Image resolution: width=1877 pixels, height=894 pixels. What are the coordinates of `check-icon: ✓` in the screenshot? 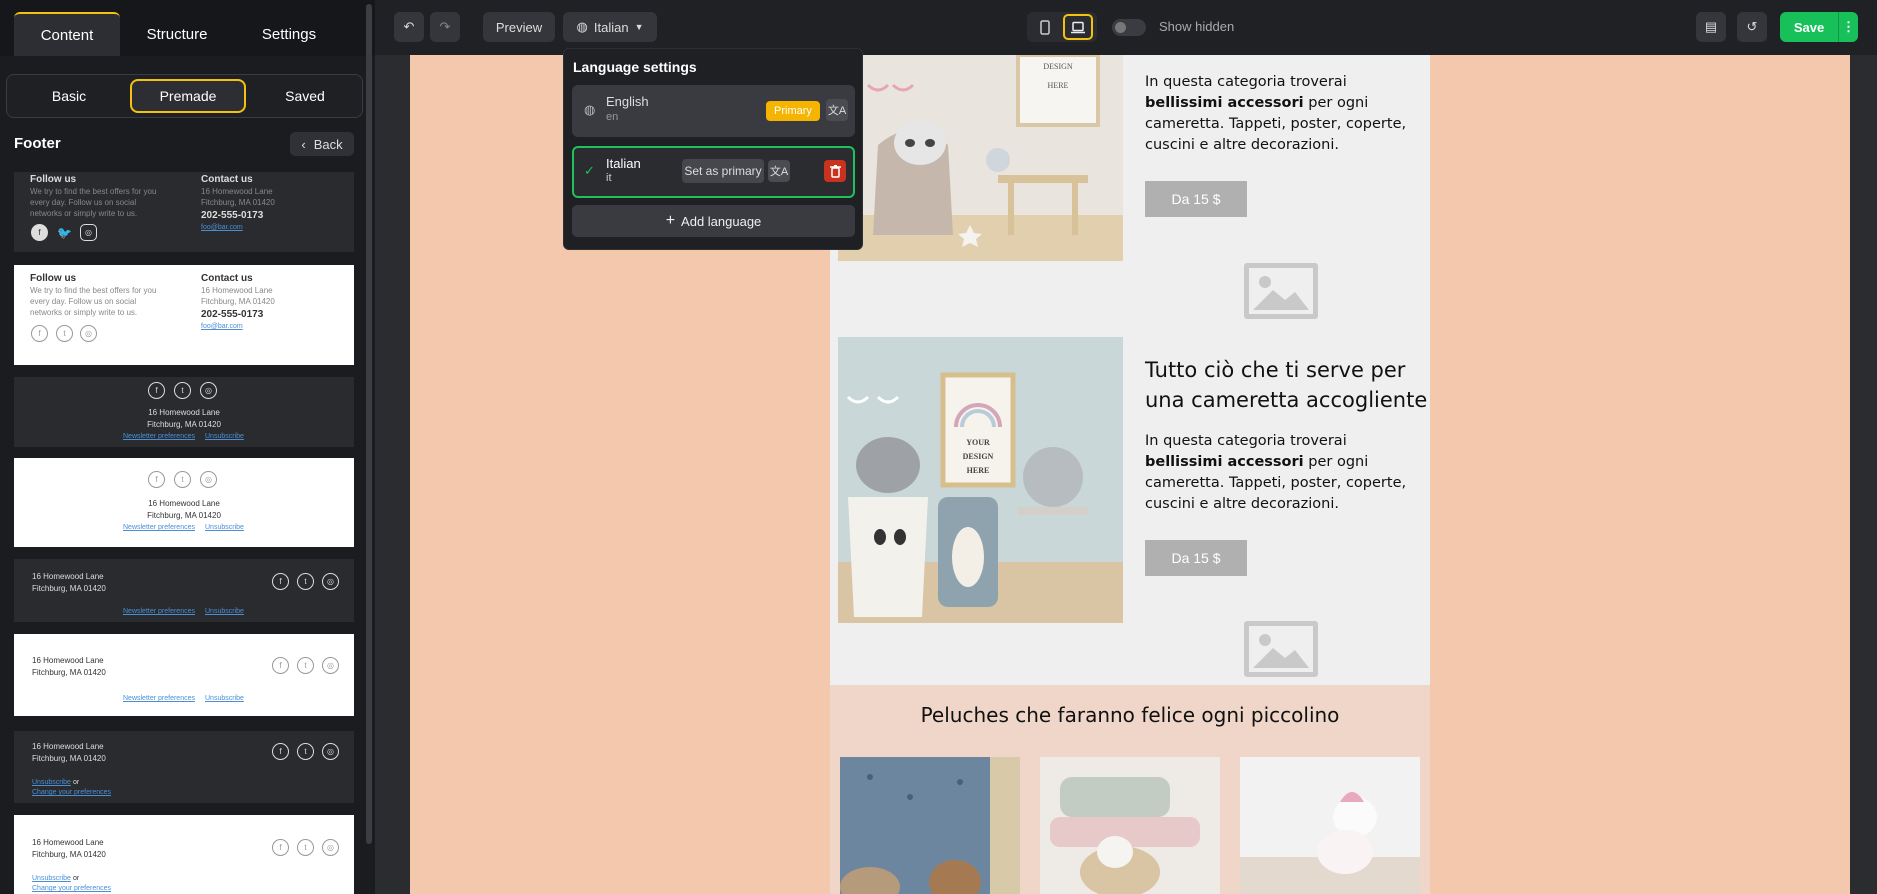 It's located at (589, 170).